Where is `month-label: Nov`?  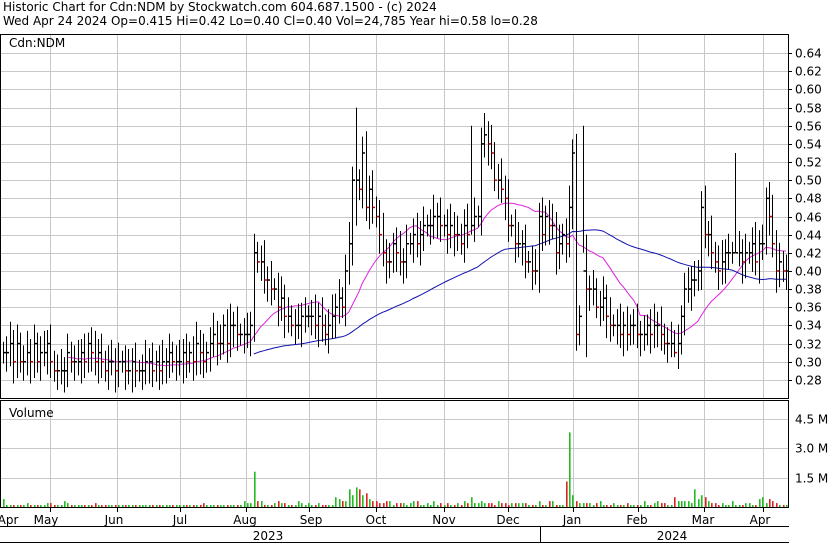 month-label: Nov is located at coordinates (443, 520).